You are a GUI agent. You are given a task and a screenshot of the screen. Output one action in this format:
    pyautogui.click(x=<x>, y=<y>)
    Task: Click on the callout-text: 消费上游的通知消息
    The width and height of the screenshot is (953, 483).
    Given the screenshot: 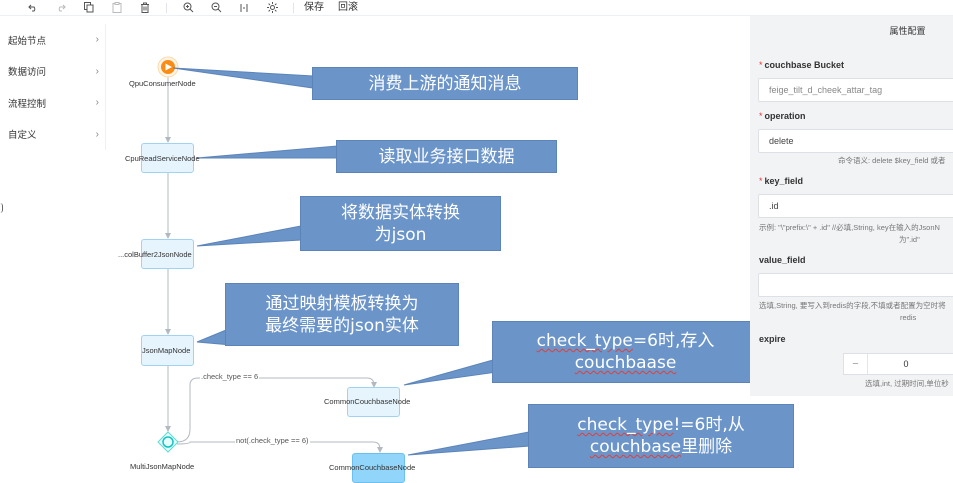 What is the action you would take?
    pyautogui.click(x=445, y=83)
    